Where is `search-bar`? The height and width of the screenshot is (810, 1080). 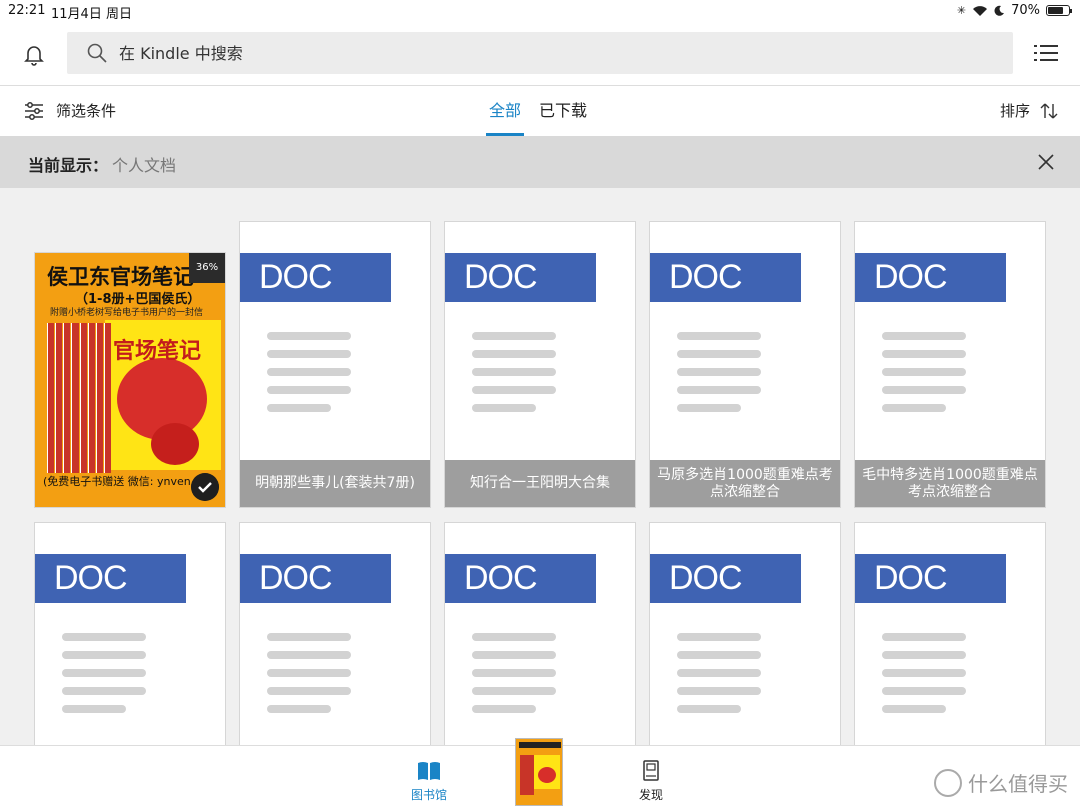
search-bar is located at coordinates (540, 53).